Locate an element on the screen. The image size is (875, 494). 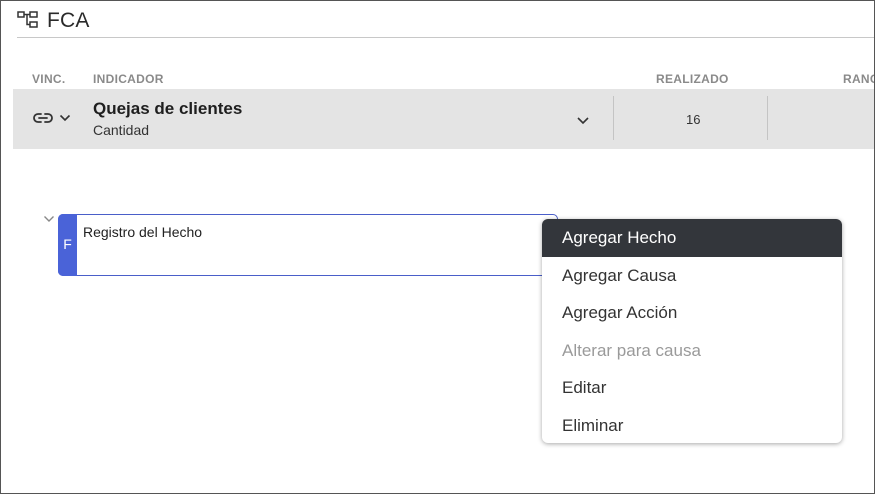
indicator-dropdown-icon is located at coordinates (583, 120).